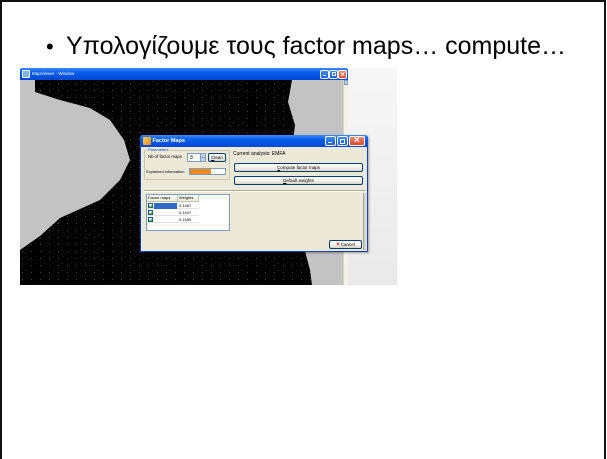  I want to click on weight-cell: 0.1467, so click(185, 205).